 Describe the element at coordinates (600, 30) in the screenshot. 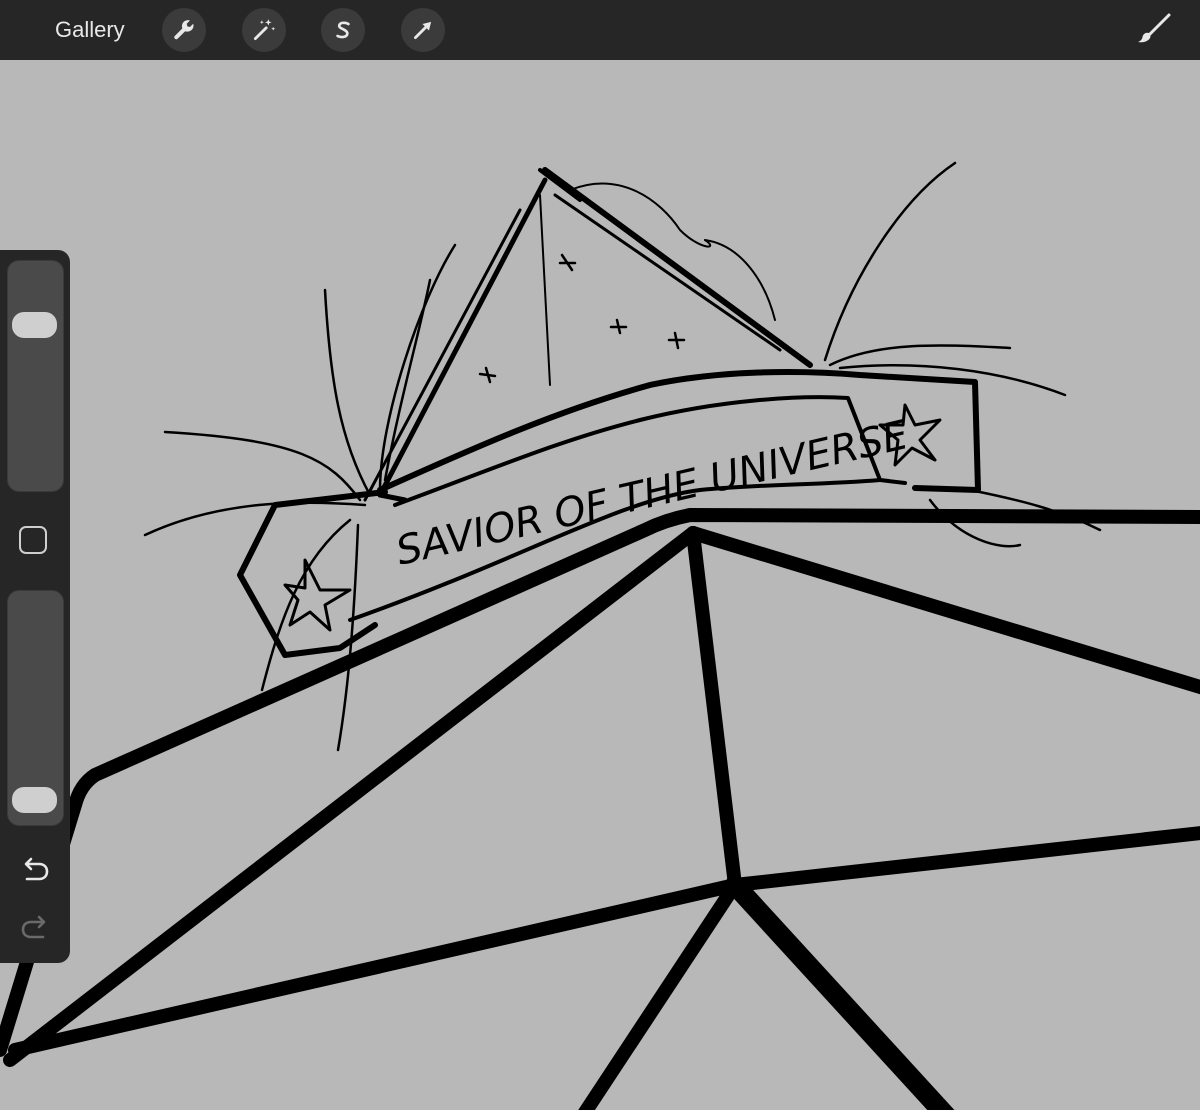

I see `top-toolbar: Gallery` at that location.